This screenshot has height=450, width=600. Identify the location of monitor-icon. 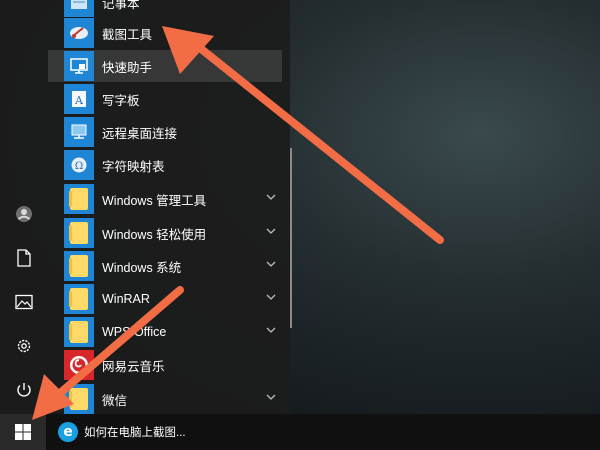
(79, 66).